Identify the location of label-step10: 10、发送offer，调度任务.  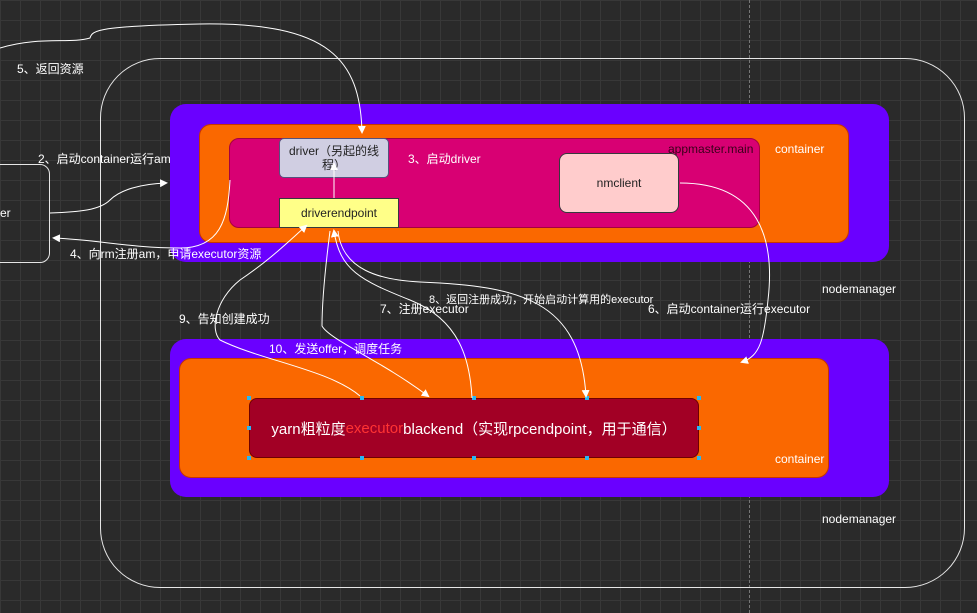
(336, 349).